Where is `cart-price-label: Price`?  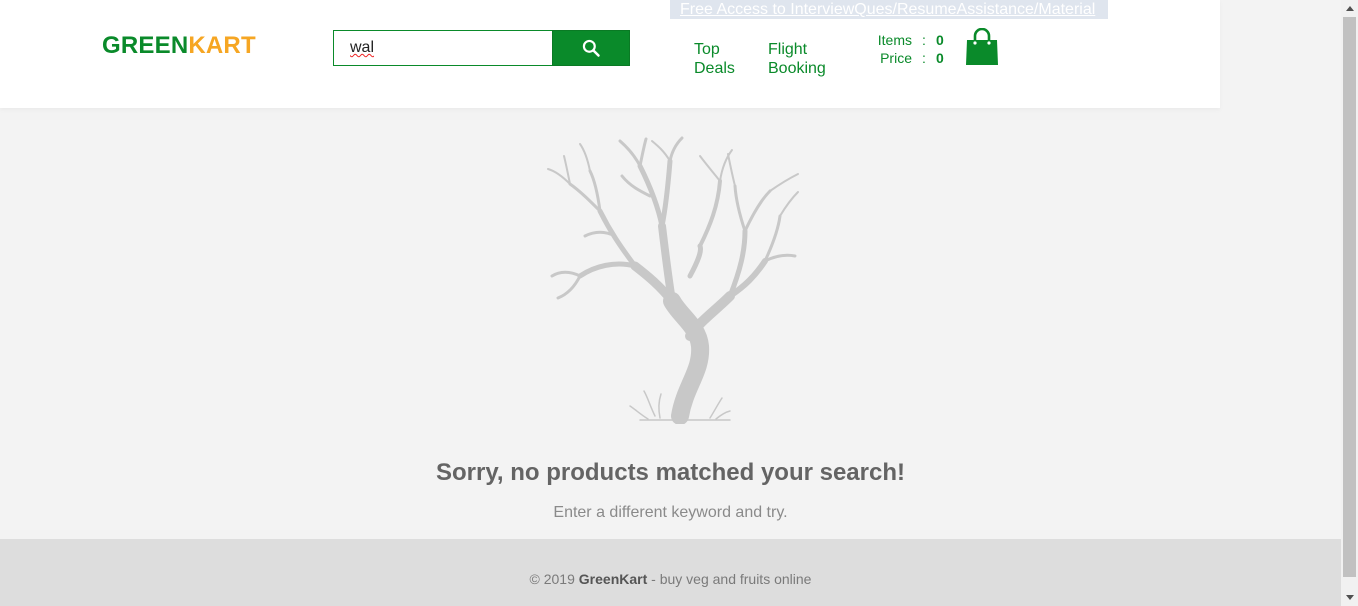
cart-price-label: Price is located at coordinates (896, 58).